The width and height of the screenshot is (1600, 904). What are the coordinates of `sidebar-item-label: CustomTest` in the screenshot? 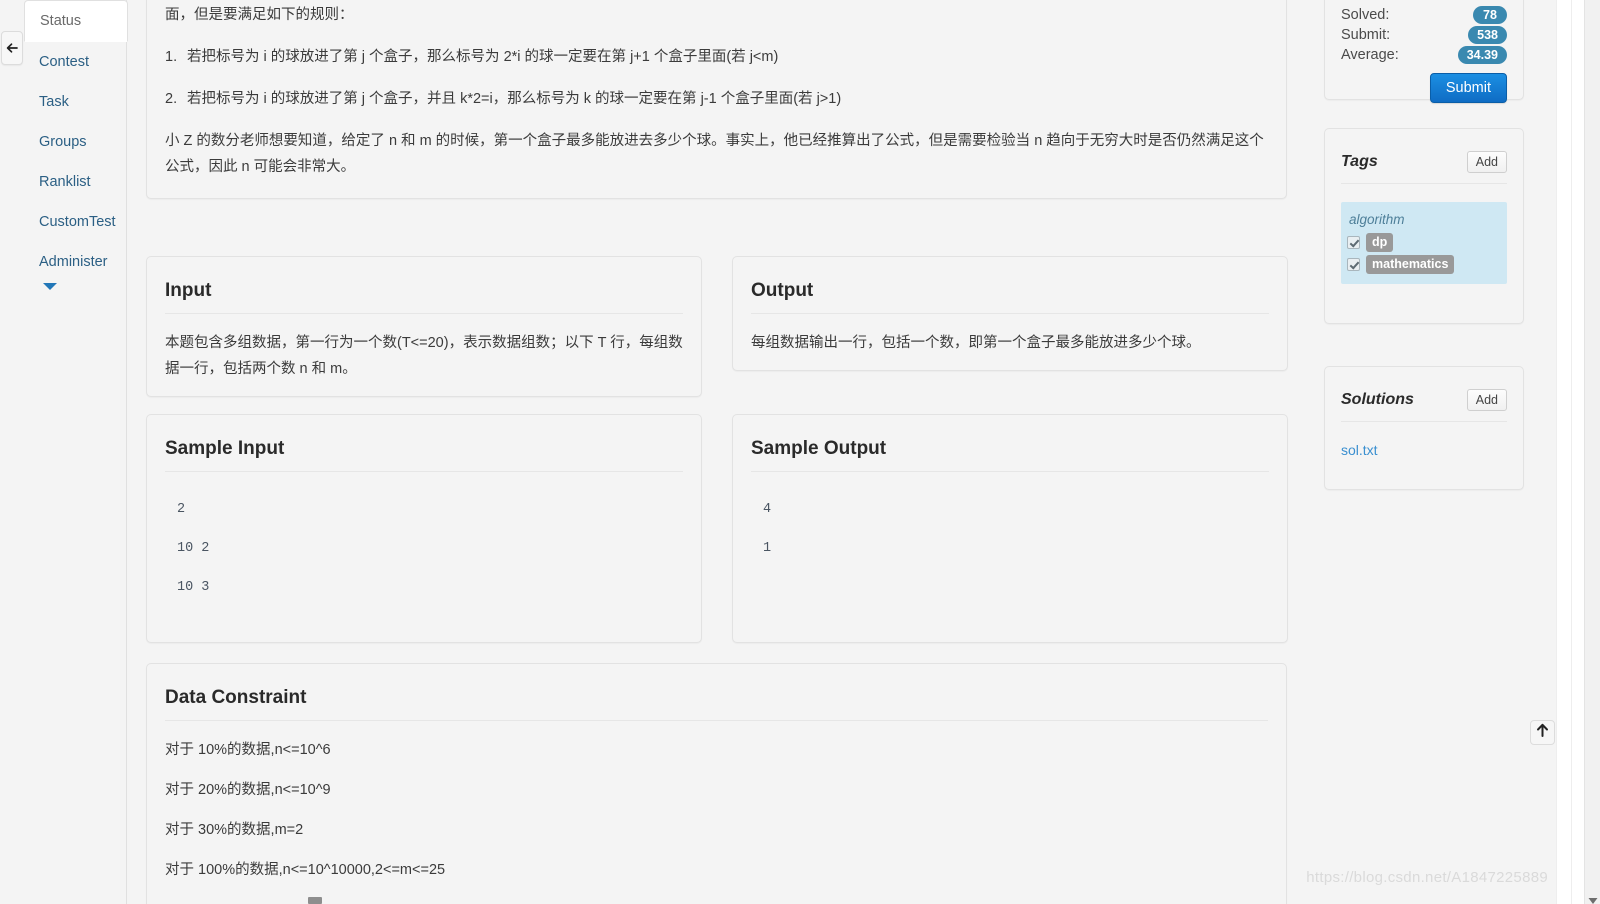 It's located at (77, 222).